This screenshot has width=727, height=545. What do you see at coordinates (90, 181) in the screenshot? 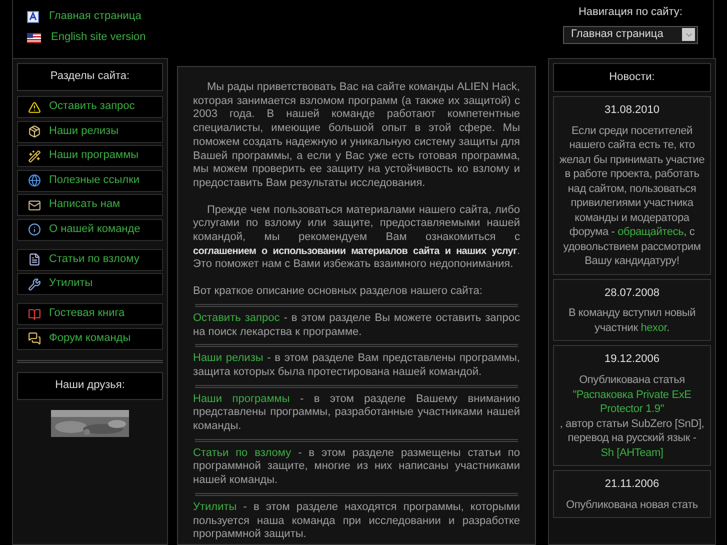
I see `menu-item: Полезные ссылки` at bounding box center [90, 181].